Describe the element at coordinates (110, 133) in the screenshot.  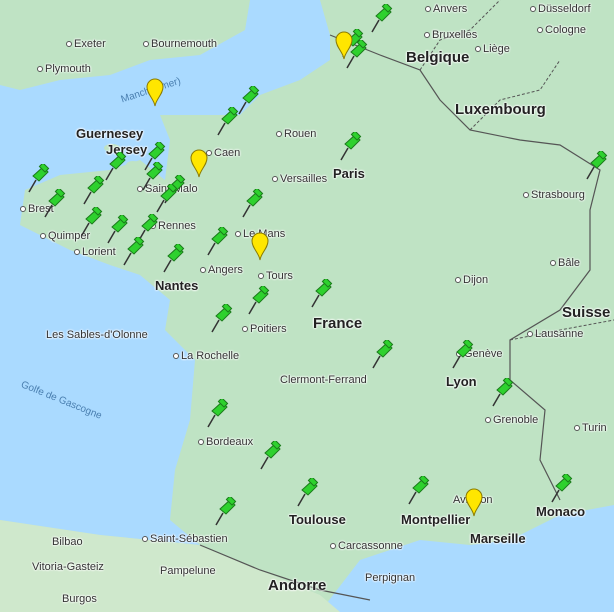
I see `island-label-guernesey: Guernesey` at that location.